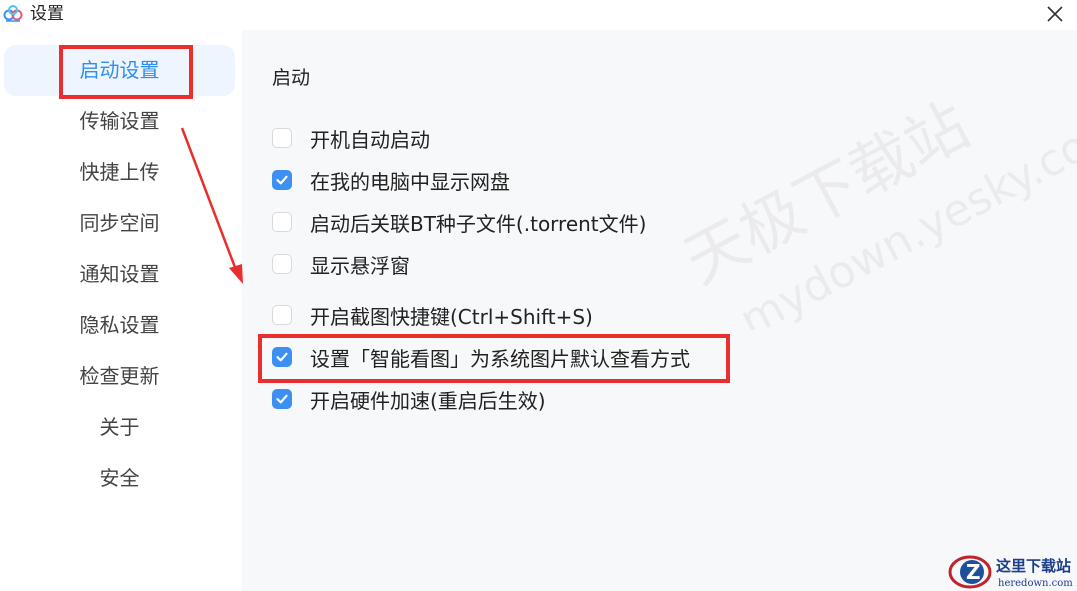  I want to click on heredown-logo: Z 这里下载站 heredown.com, so click(1010, 572).